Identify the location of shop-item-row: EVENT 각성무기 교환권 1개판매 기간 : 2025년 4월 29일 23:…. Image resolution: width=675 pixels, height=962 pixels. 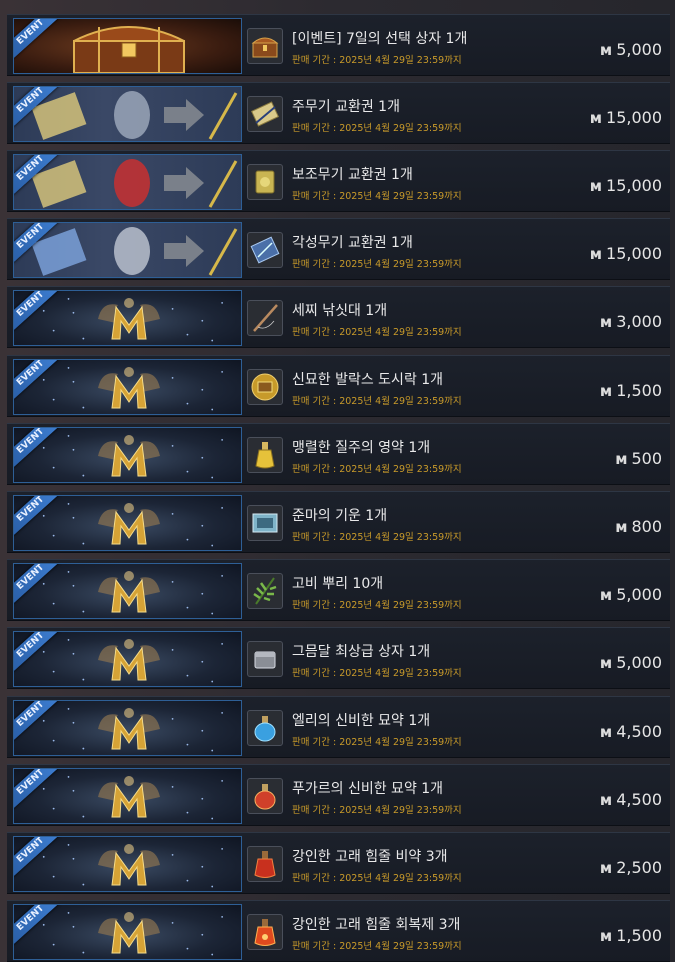
(338, 249).